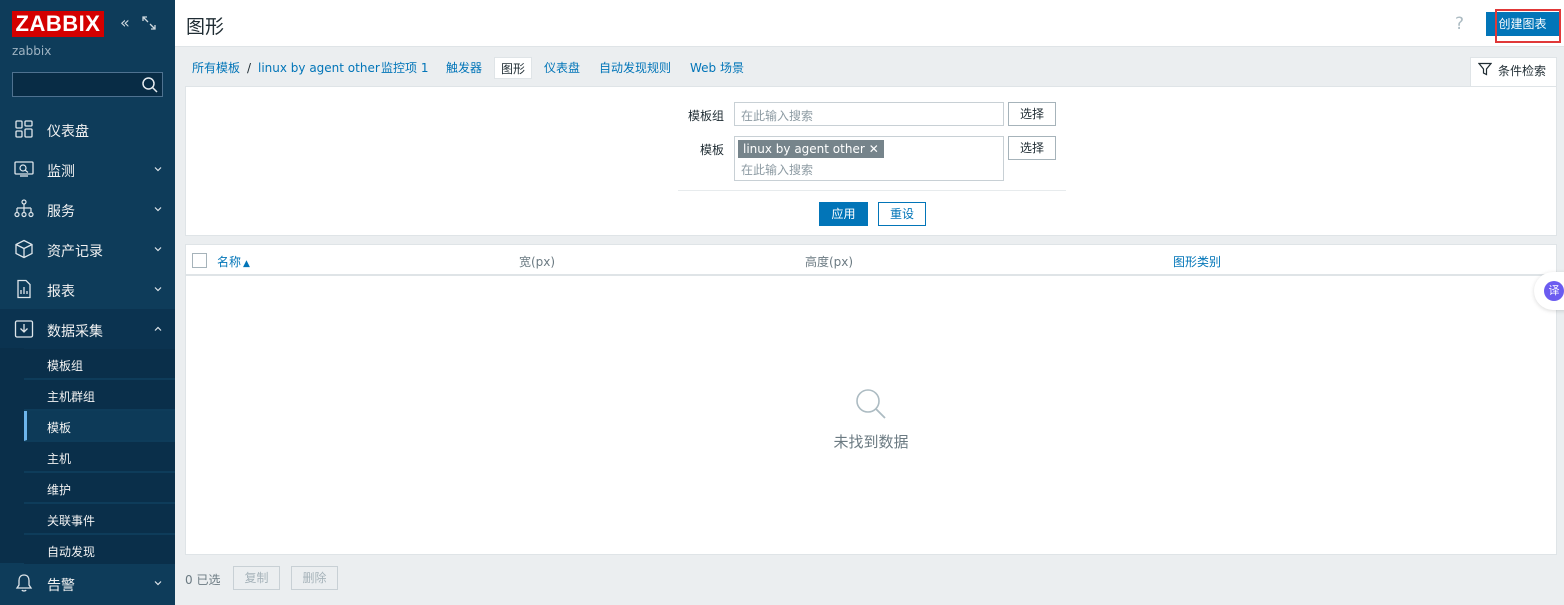 This screenshot has width=1564, height=605. What do you see at coordinates (1032, 114) in the screenshot?
I see `template-group-select-button: 选择` at bounding box center [1032, 114].